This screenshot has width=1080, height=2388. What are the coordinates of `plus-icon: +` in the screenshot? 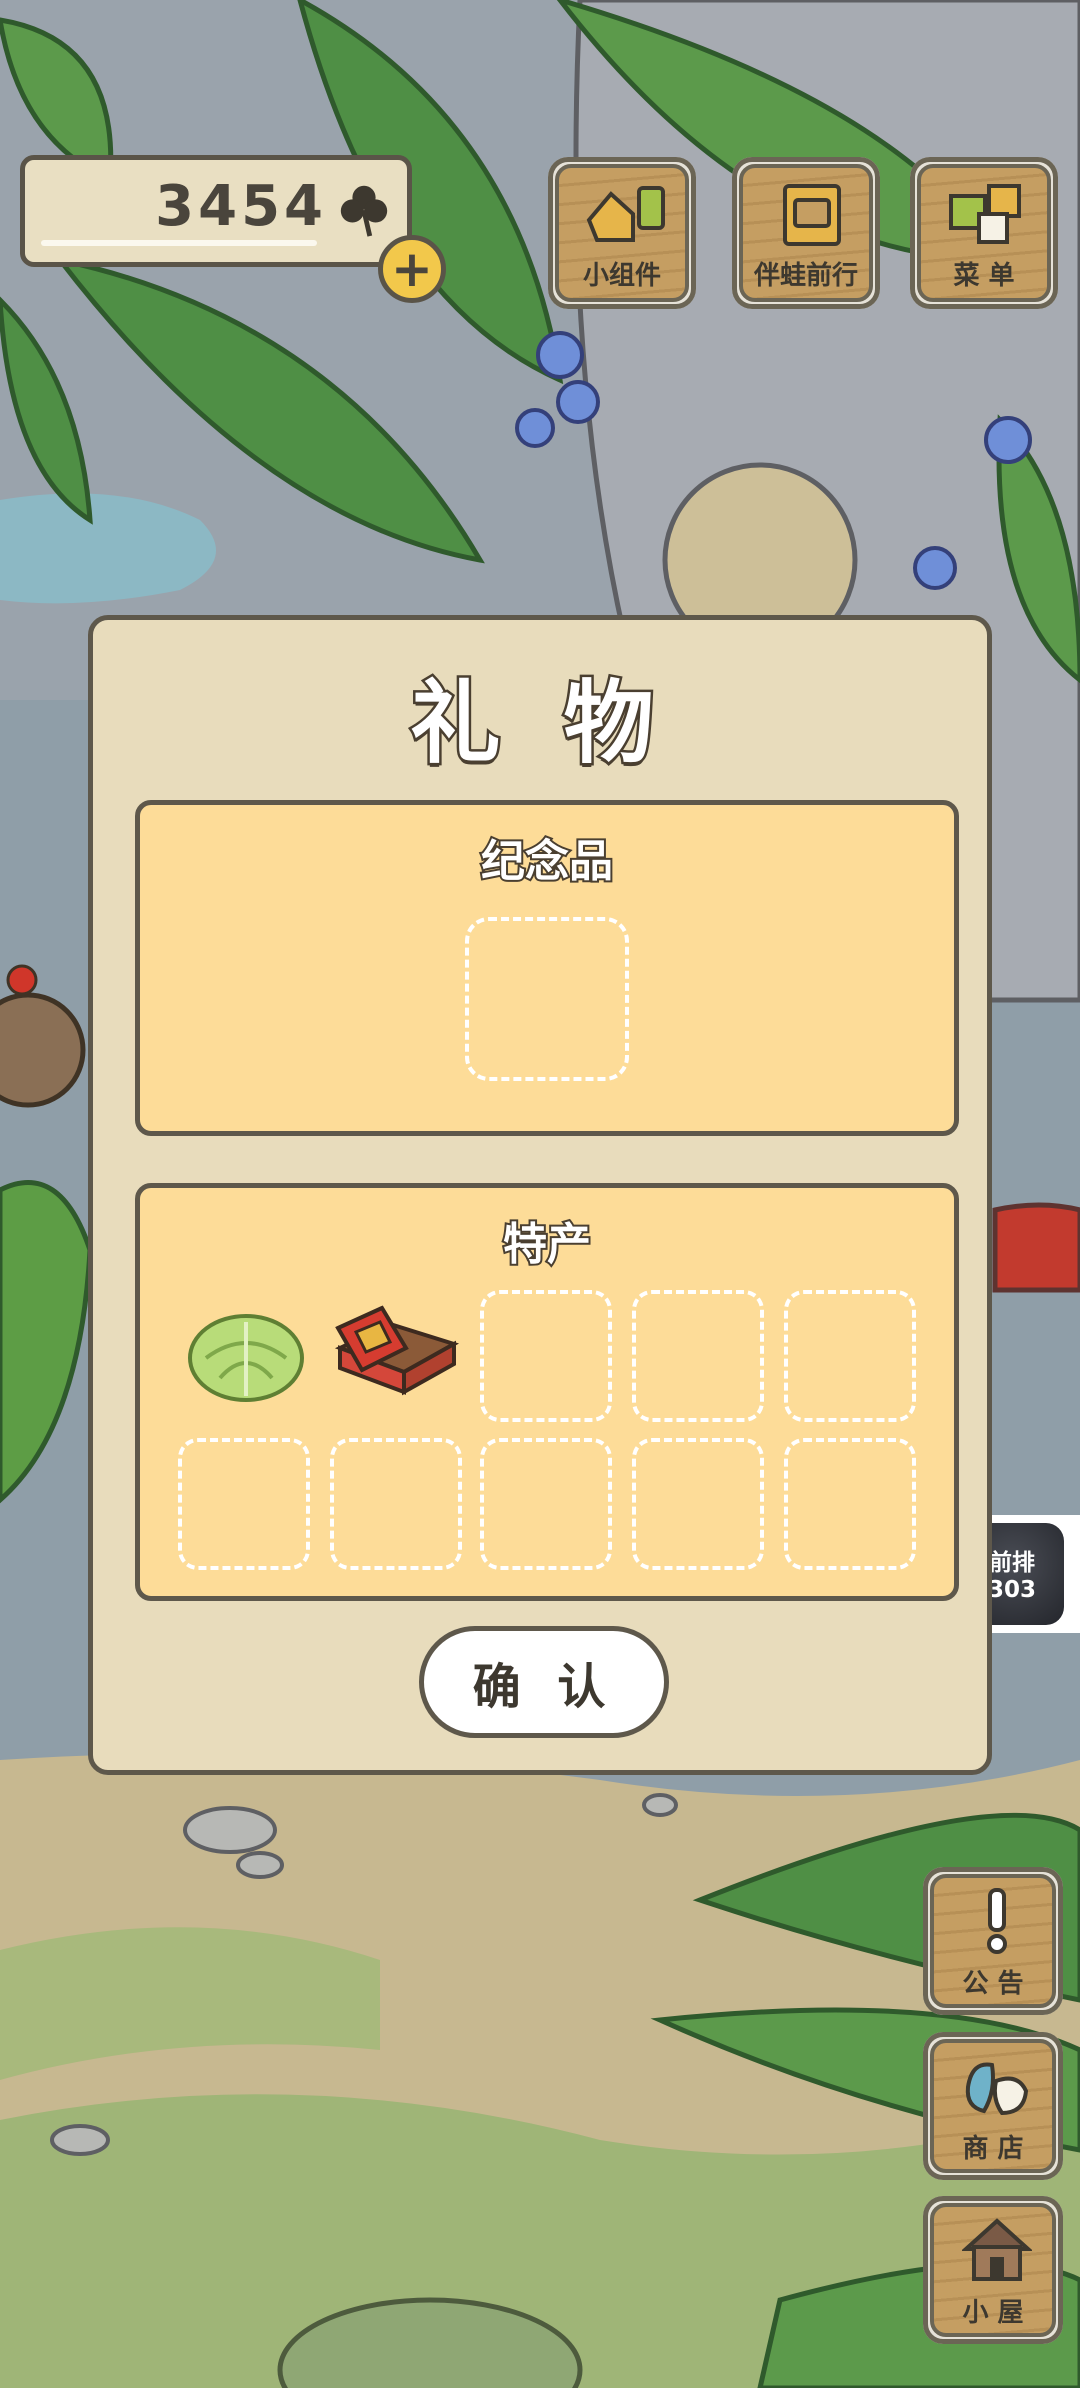 It's located at (412, 269).